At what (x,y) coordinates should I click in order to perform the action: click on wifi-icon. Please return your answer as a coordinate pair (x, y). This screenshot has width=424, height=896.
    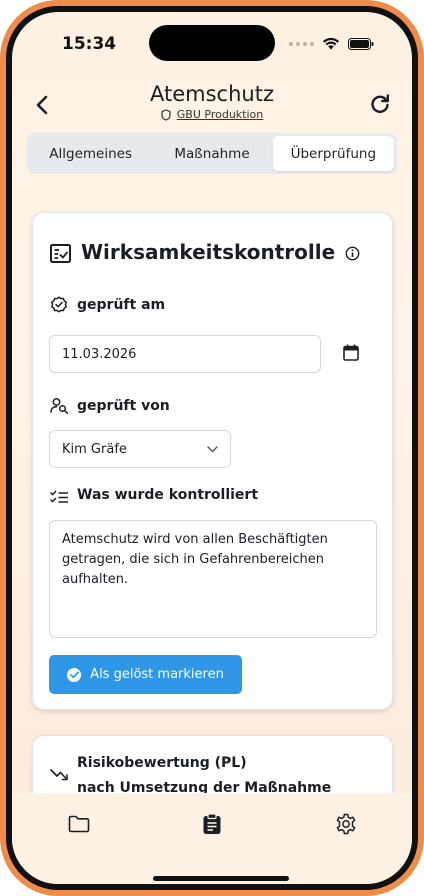
    Looking at the image, I should click on (331, 43).